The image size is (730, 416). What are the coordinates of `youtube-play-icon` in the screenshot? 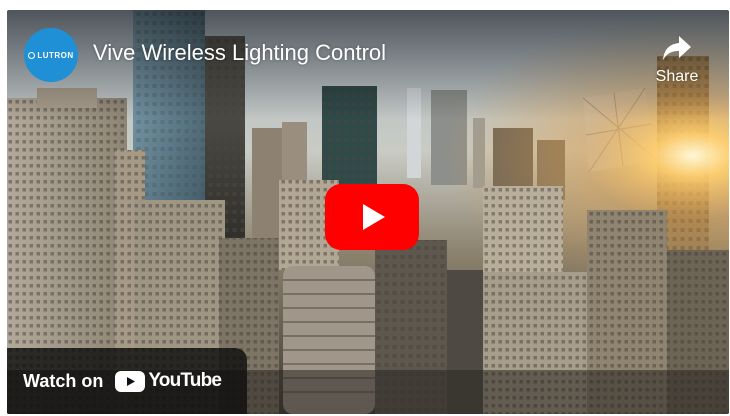 It's located at (372, 217).